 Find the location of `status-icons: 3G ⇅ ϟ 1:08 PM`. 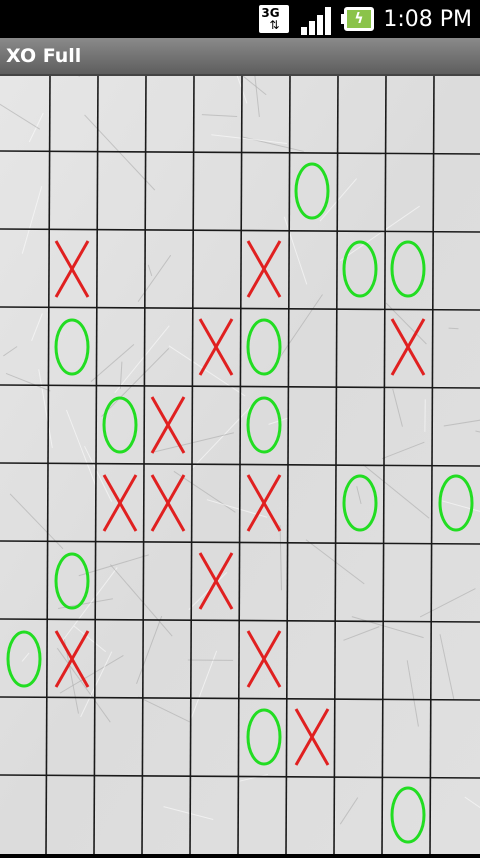

status-icons: 3G ⇅ ϟ 1:08 PM is located at coordinates (365, 19).